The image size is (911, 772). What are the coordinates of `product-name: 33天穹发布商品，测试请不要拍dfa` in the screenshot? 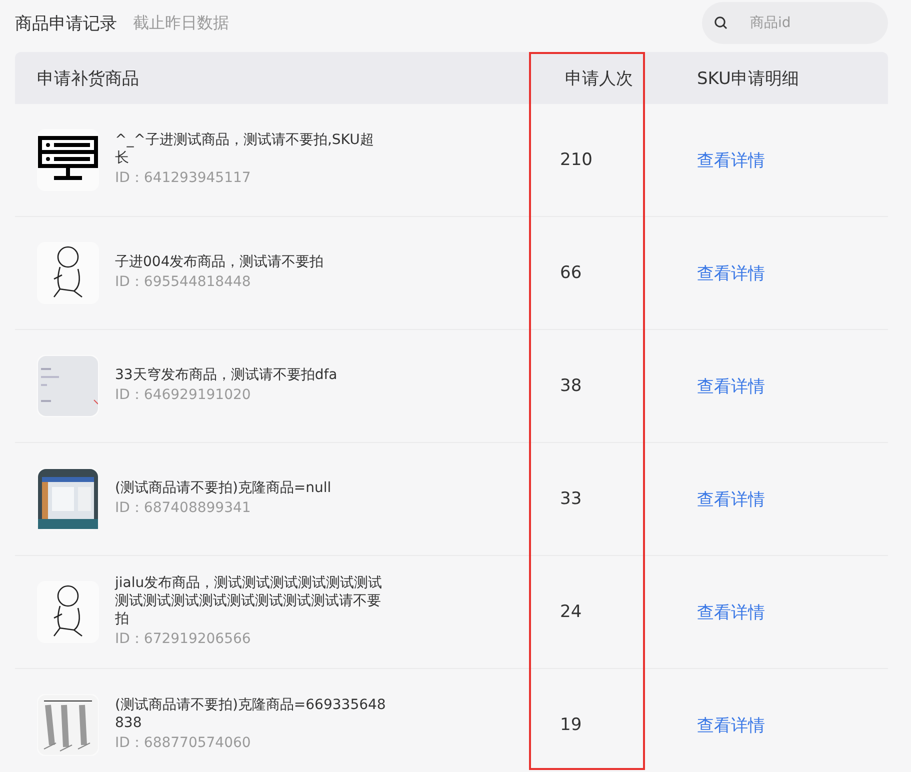 It's located at (226, 375).